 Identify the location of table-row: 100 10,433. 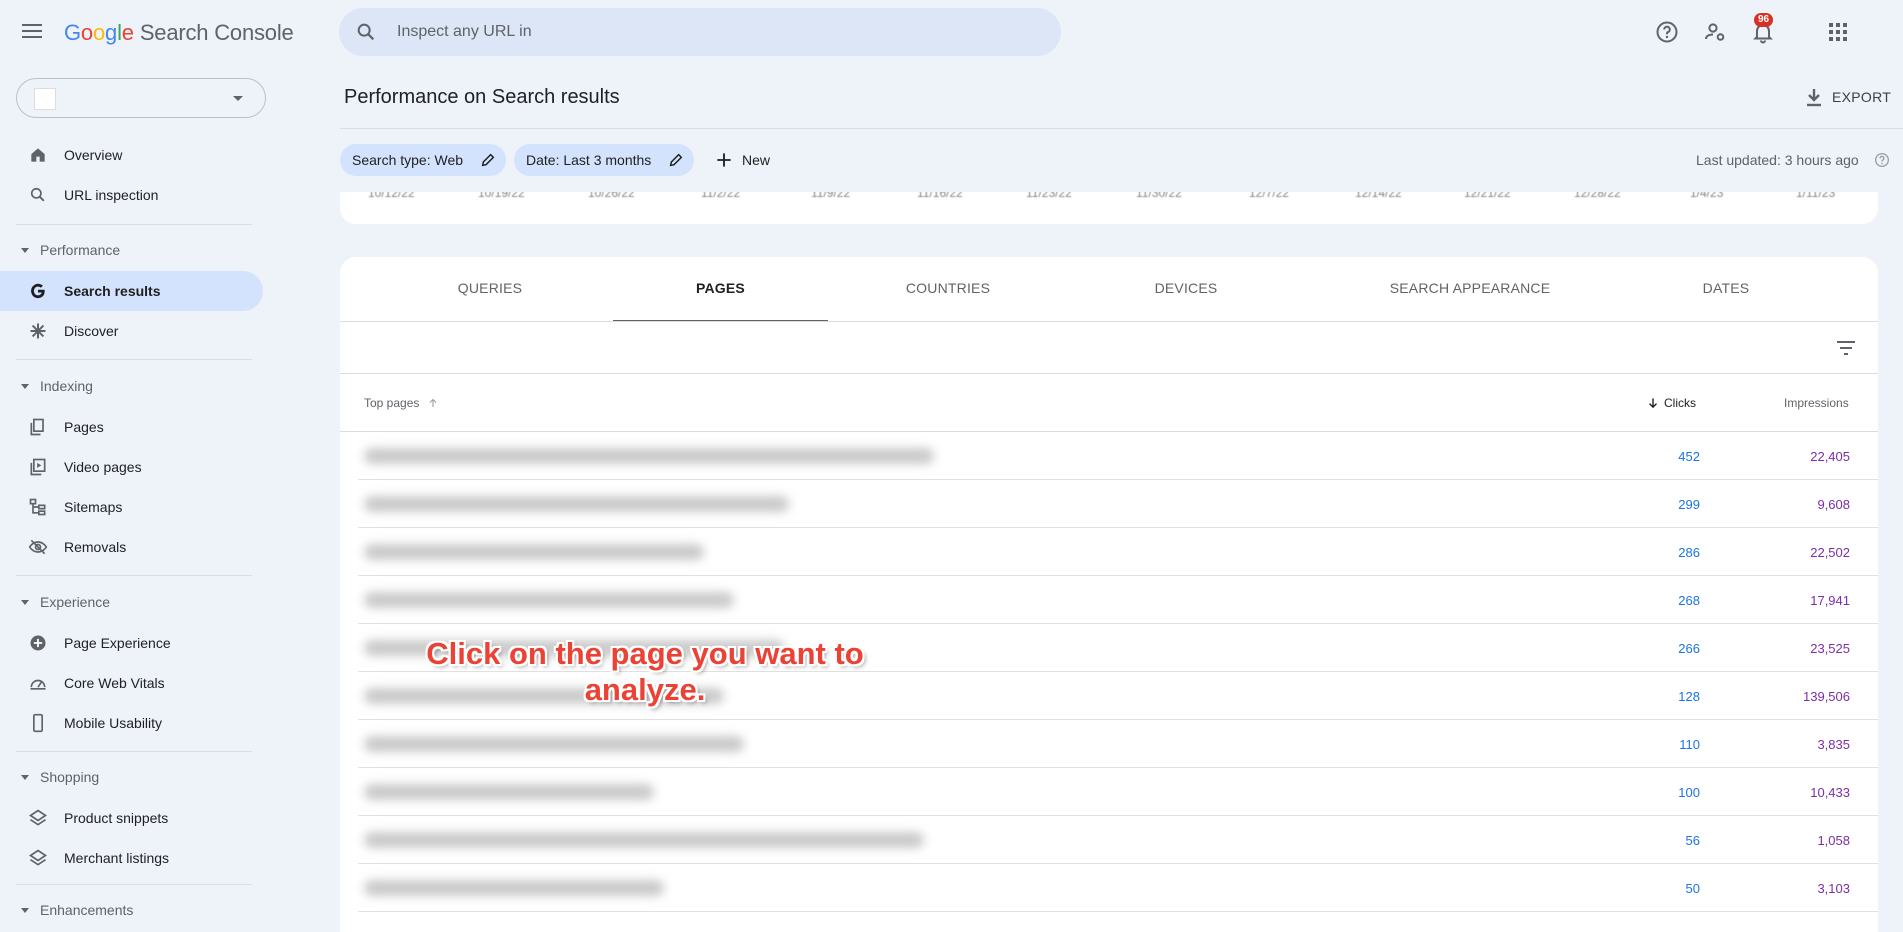
(1109, 792).